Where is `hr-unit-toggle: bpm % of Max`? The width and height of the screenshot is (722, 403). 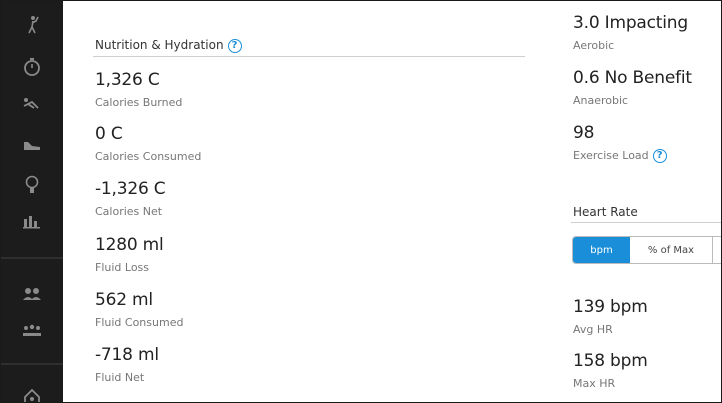 hr-unit-toggle: bpm % of Max is located at coordinates (646, 250).